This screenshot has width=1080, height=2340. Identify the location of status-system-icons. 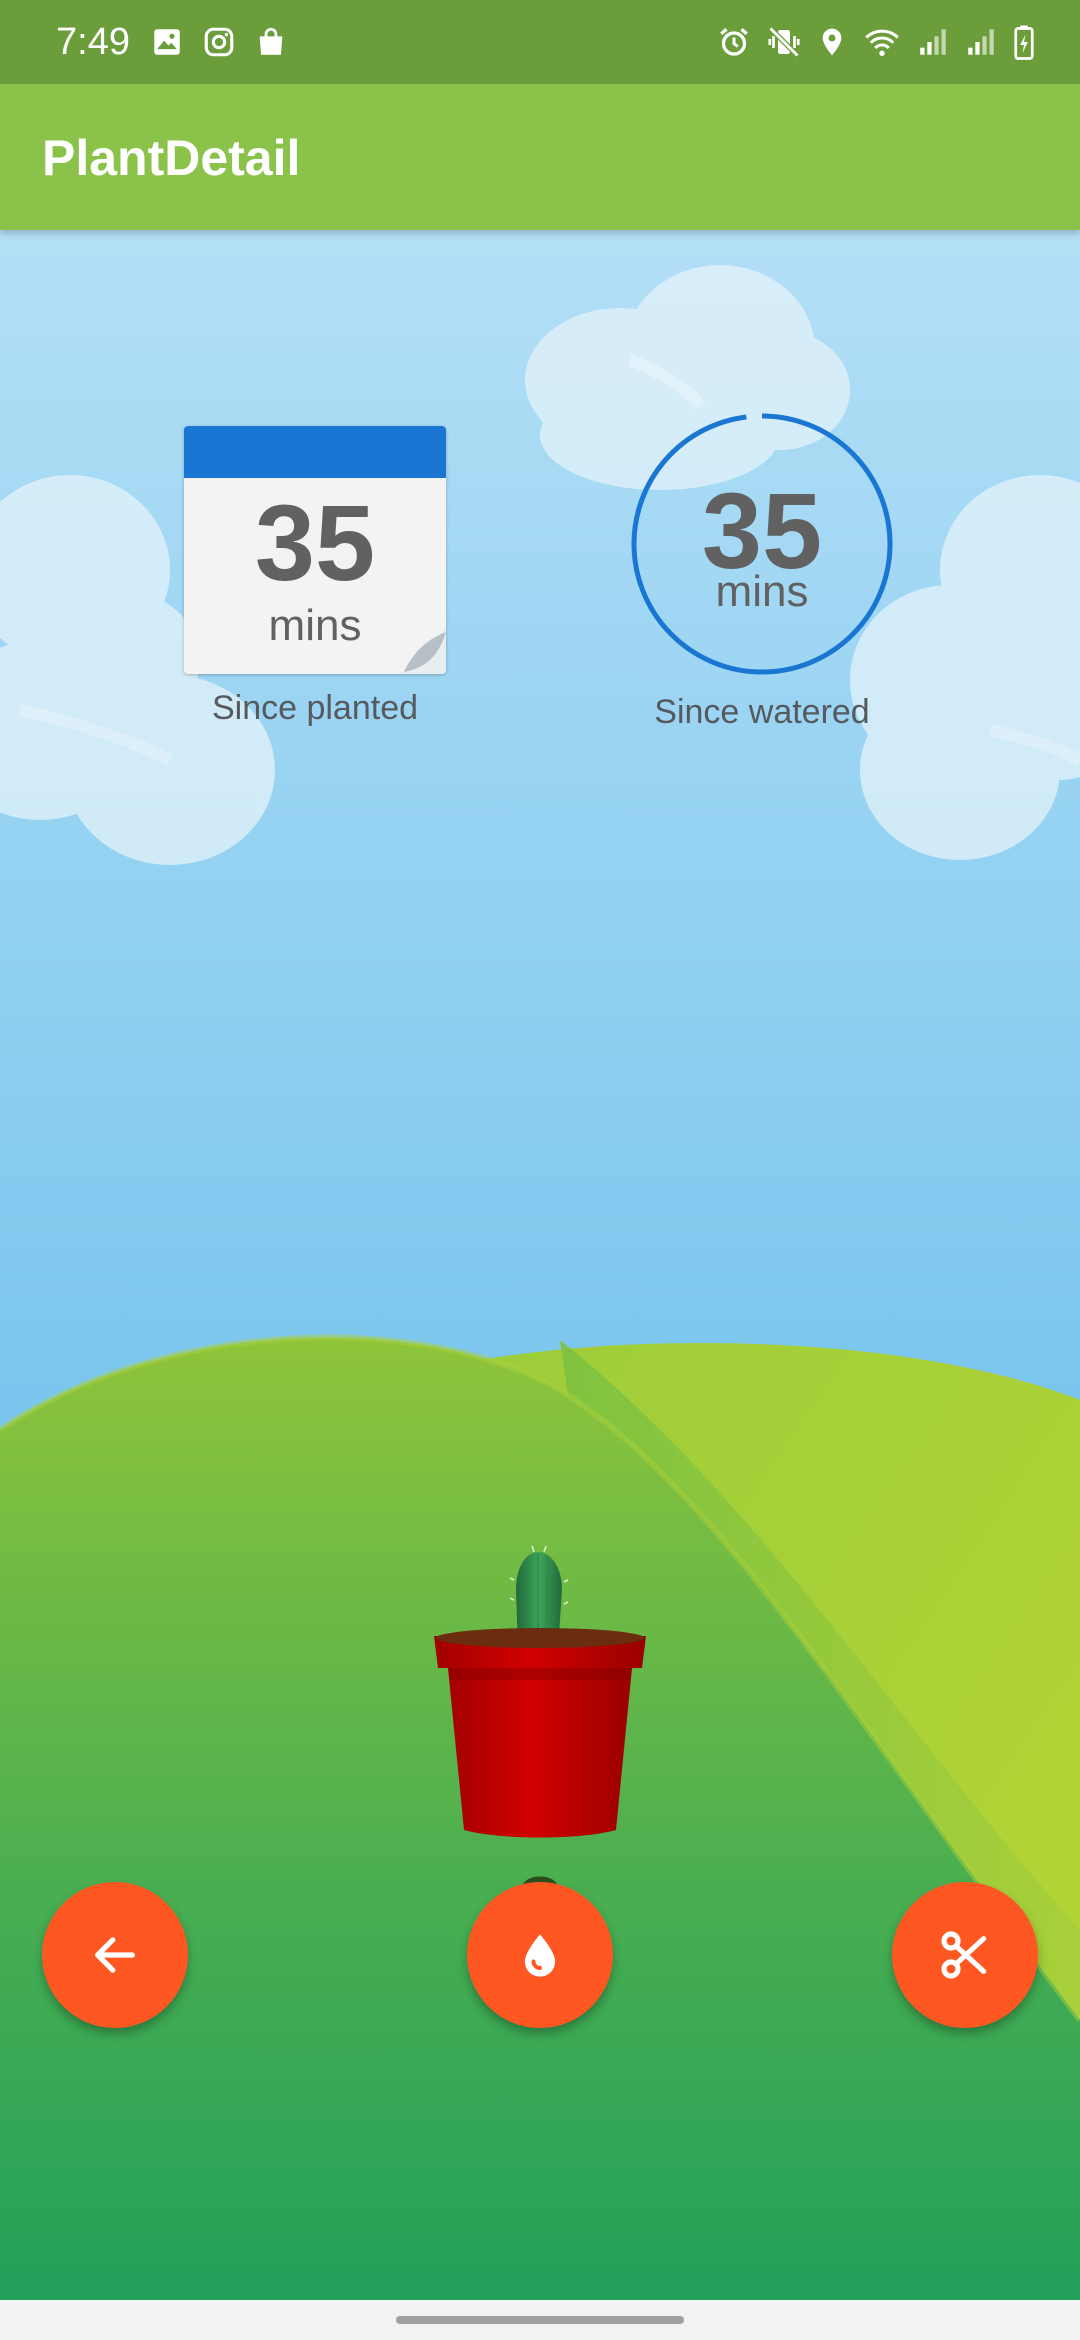
(876, 42).